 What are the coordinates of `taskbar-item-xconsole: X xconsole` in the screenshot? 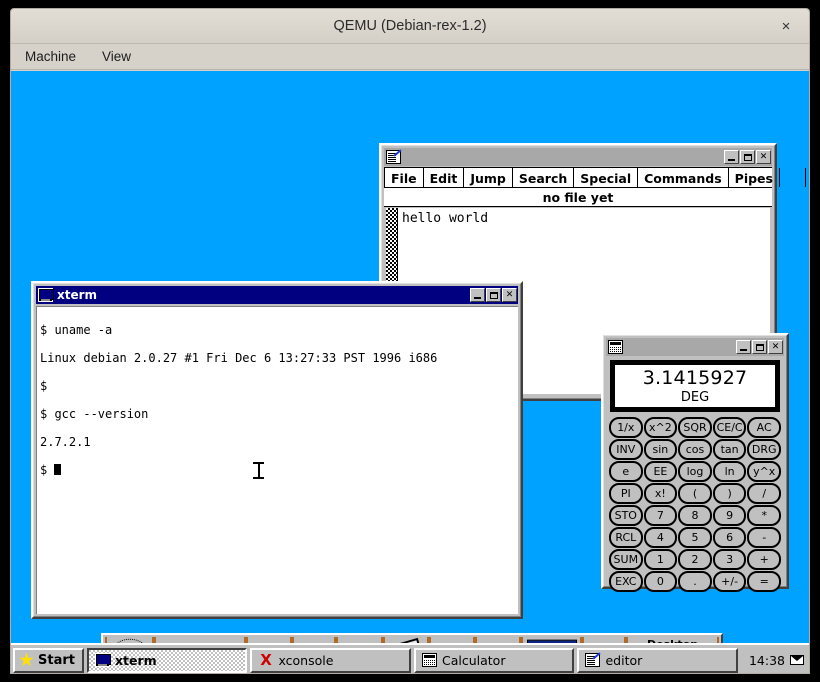 It's located at (330, 660).